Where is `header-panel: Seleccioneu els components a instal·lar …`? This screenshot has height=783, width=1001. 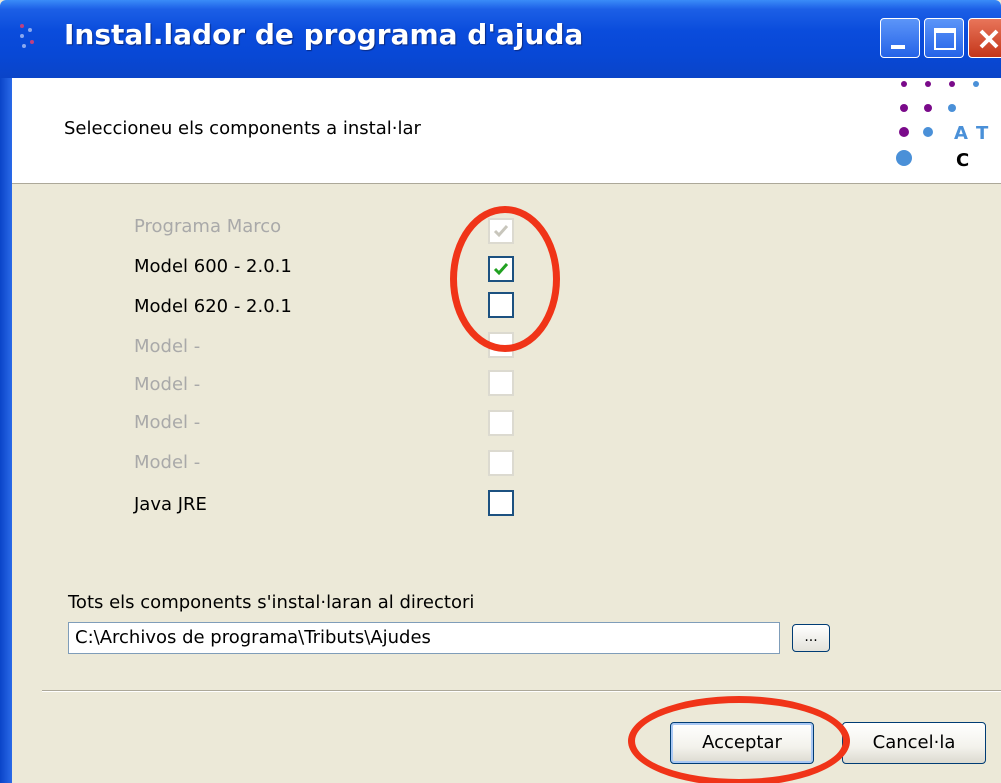
header-panel: Seleccioneu els components a instal·lar … is located at coordinates (506, 131).